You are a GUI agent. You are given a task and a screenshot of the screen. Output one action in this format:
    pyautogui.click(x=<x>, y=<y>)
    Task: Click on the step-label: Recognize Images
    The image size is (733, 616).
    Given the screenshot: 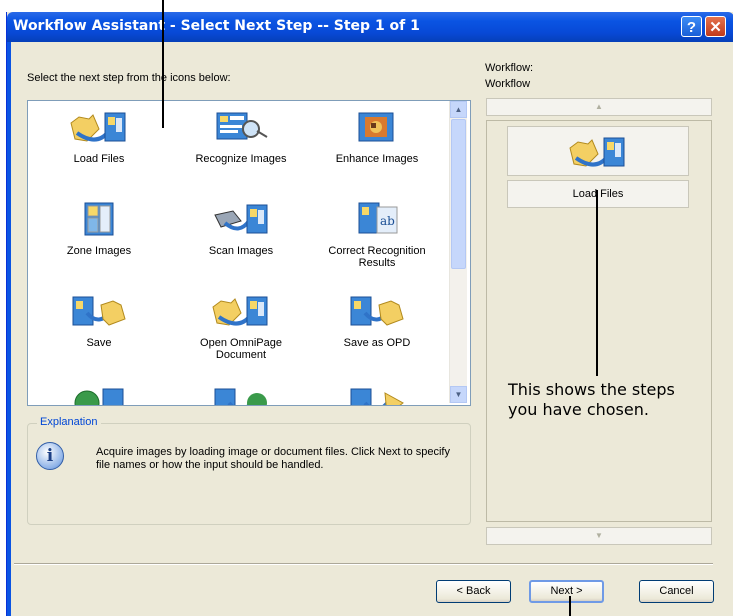 What is the action you would take?
    pyautogui.click(x=241, y=159)
    